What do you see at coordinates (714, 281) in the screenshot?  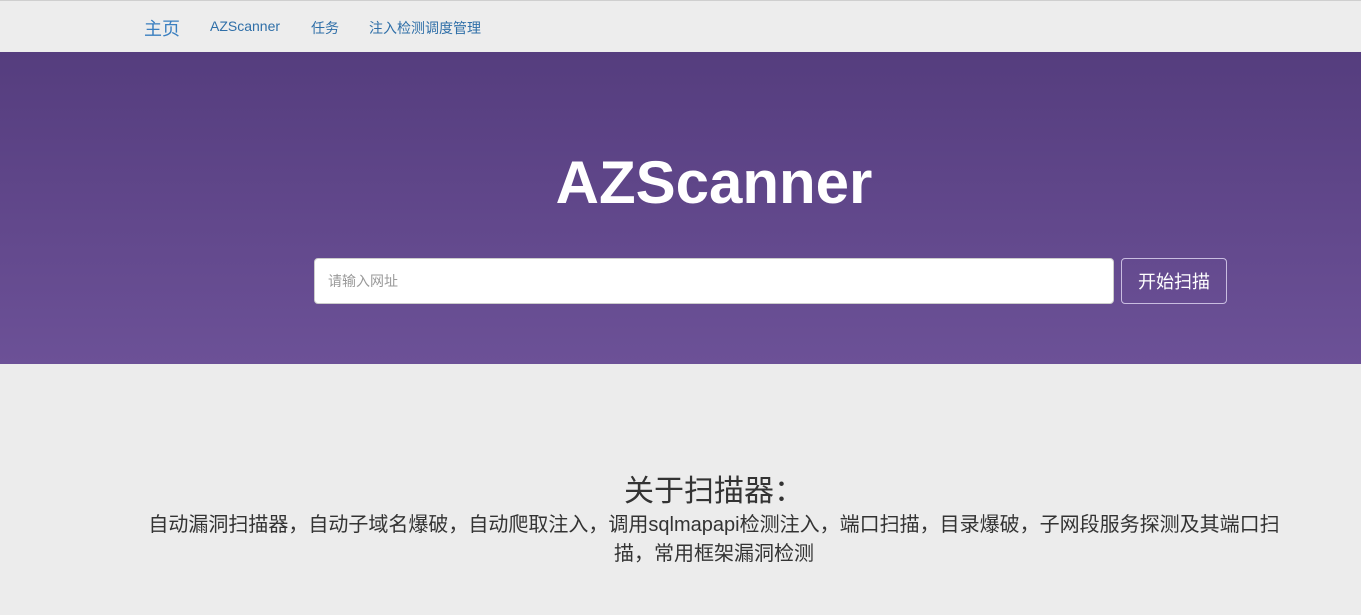 I see `url-input` at bounding box center [714, 281].